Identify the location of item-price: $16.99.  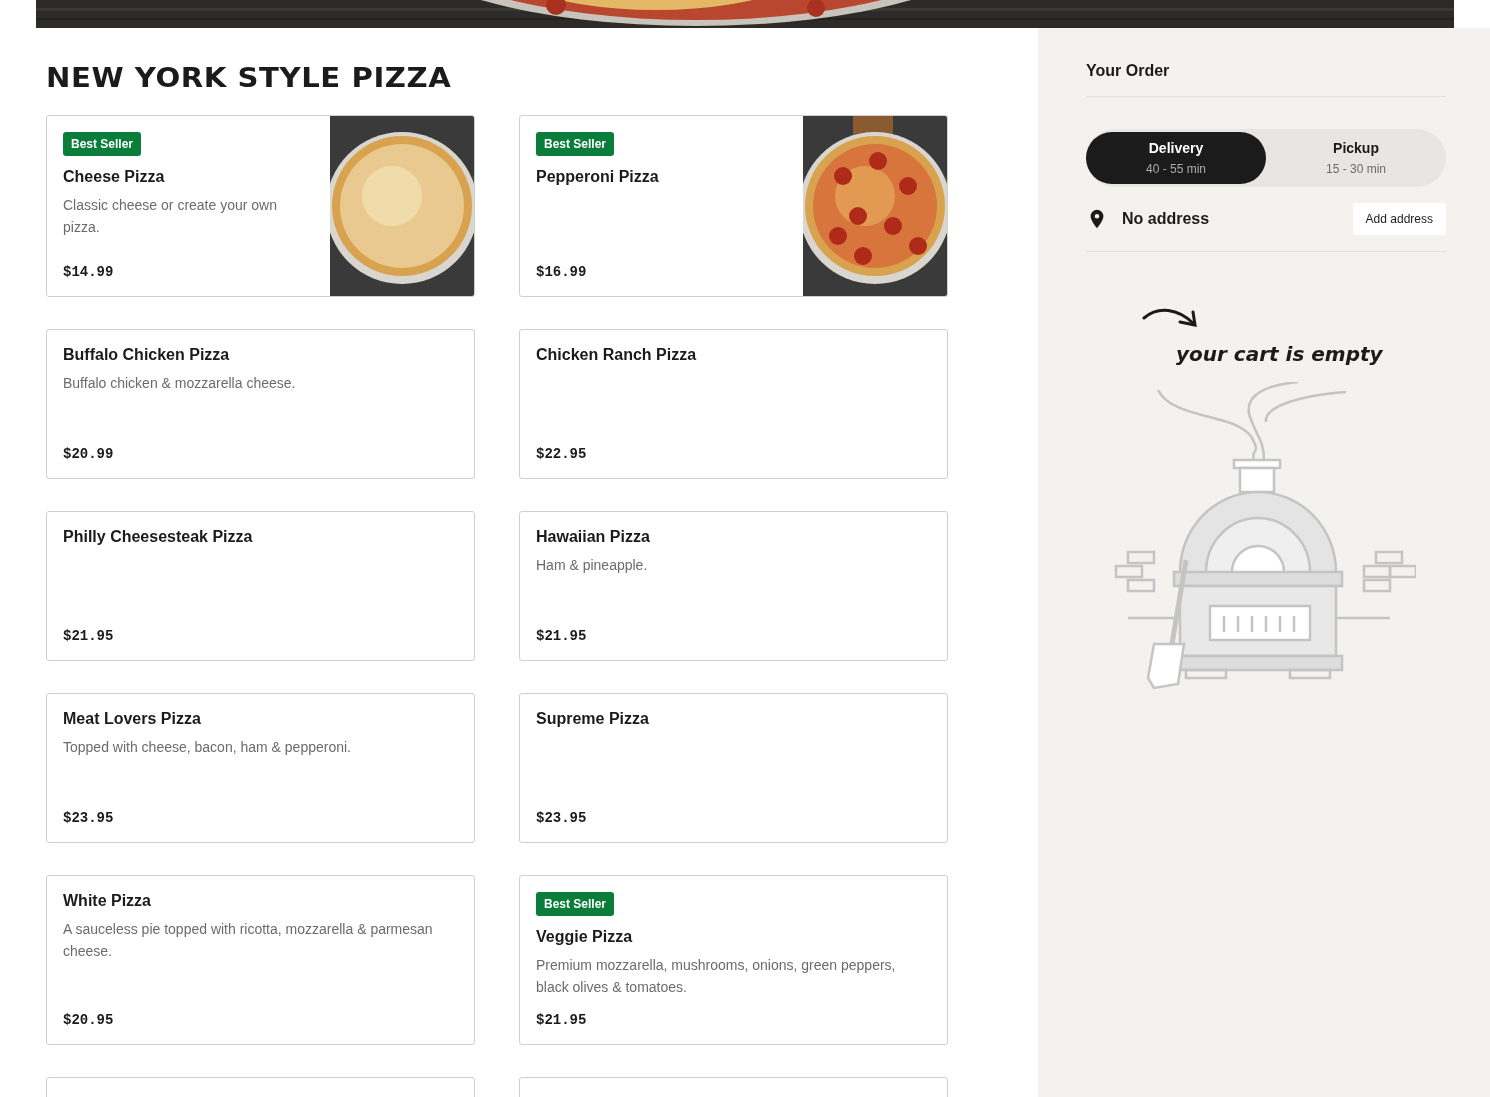
(561, 271).